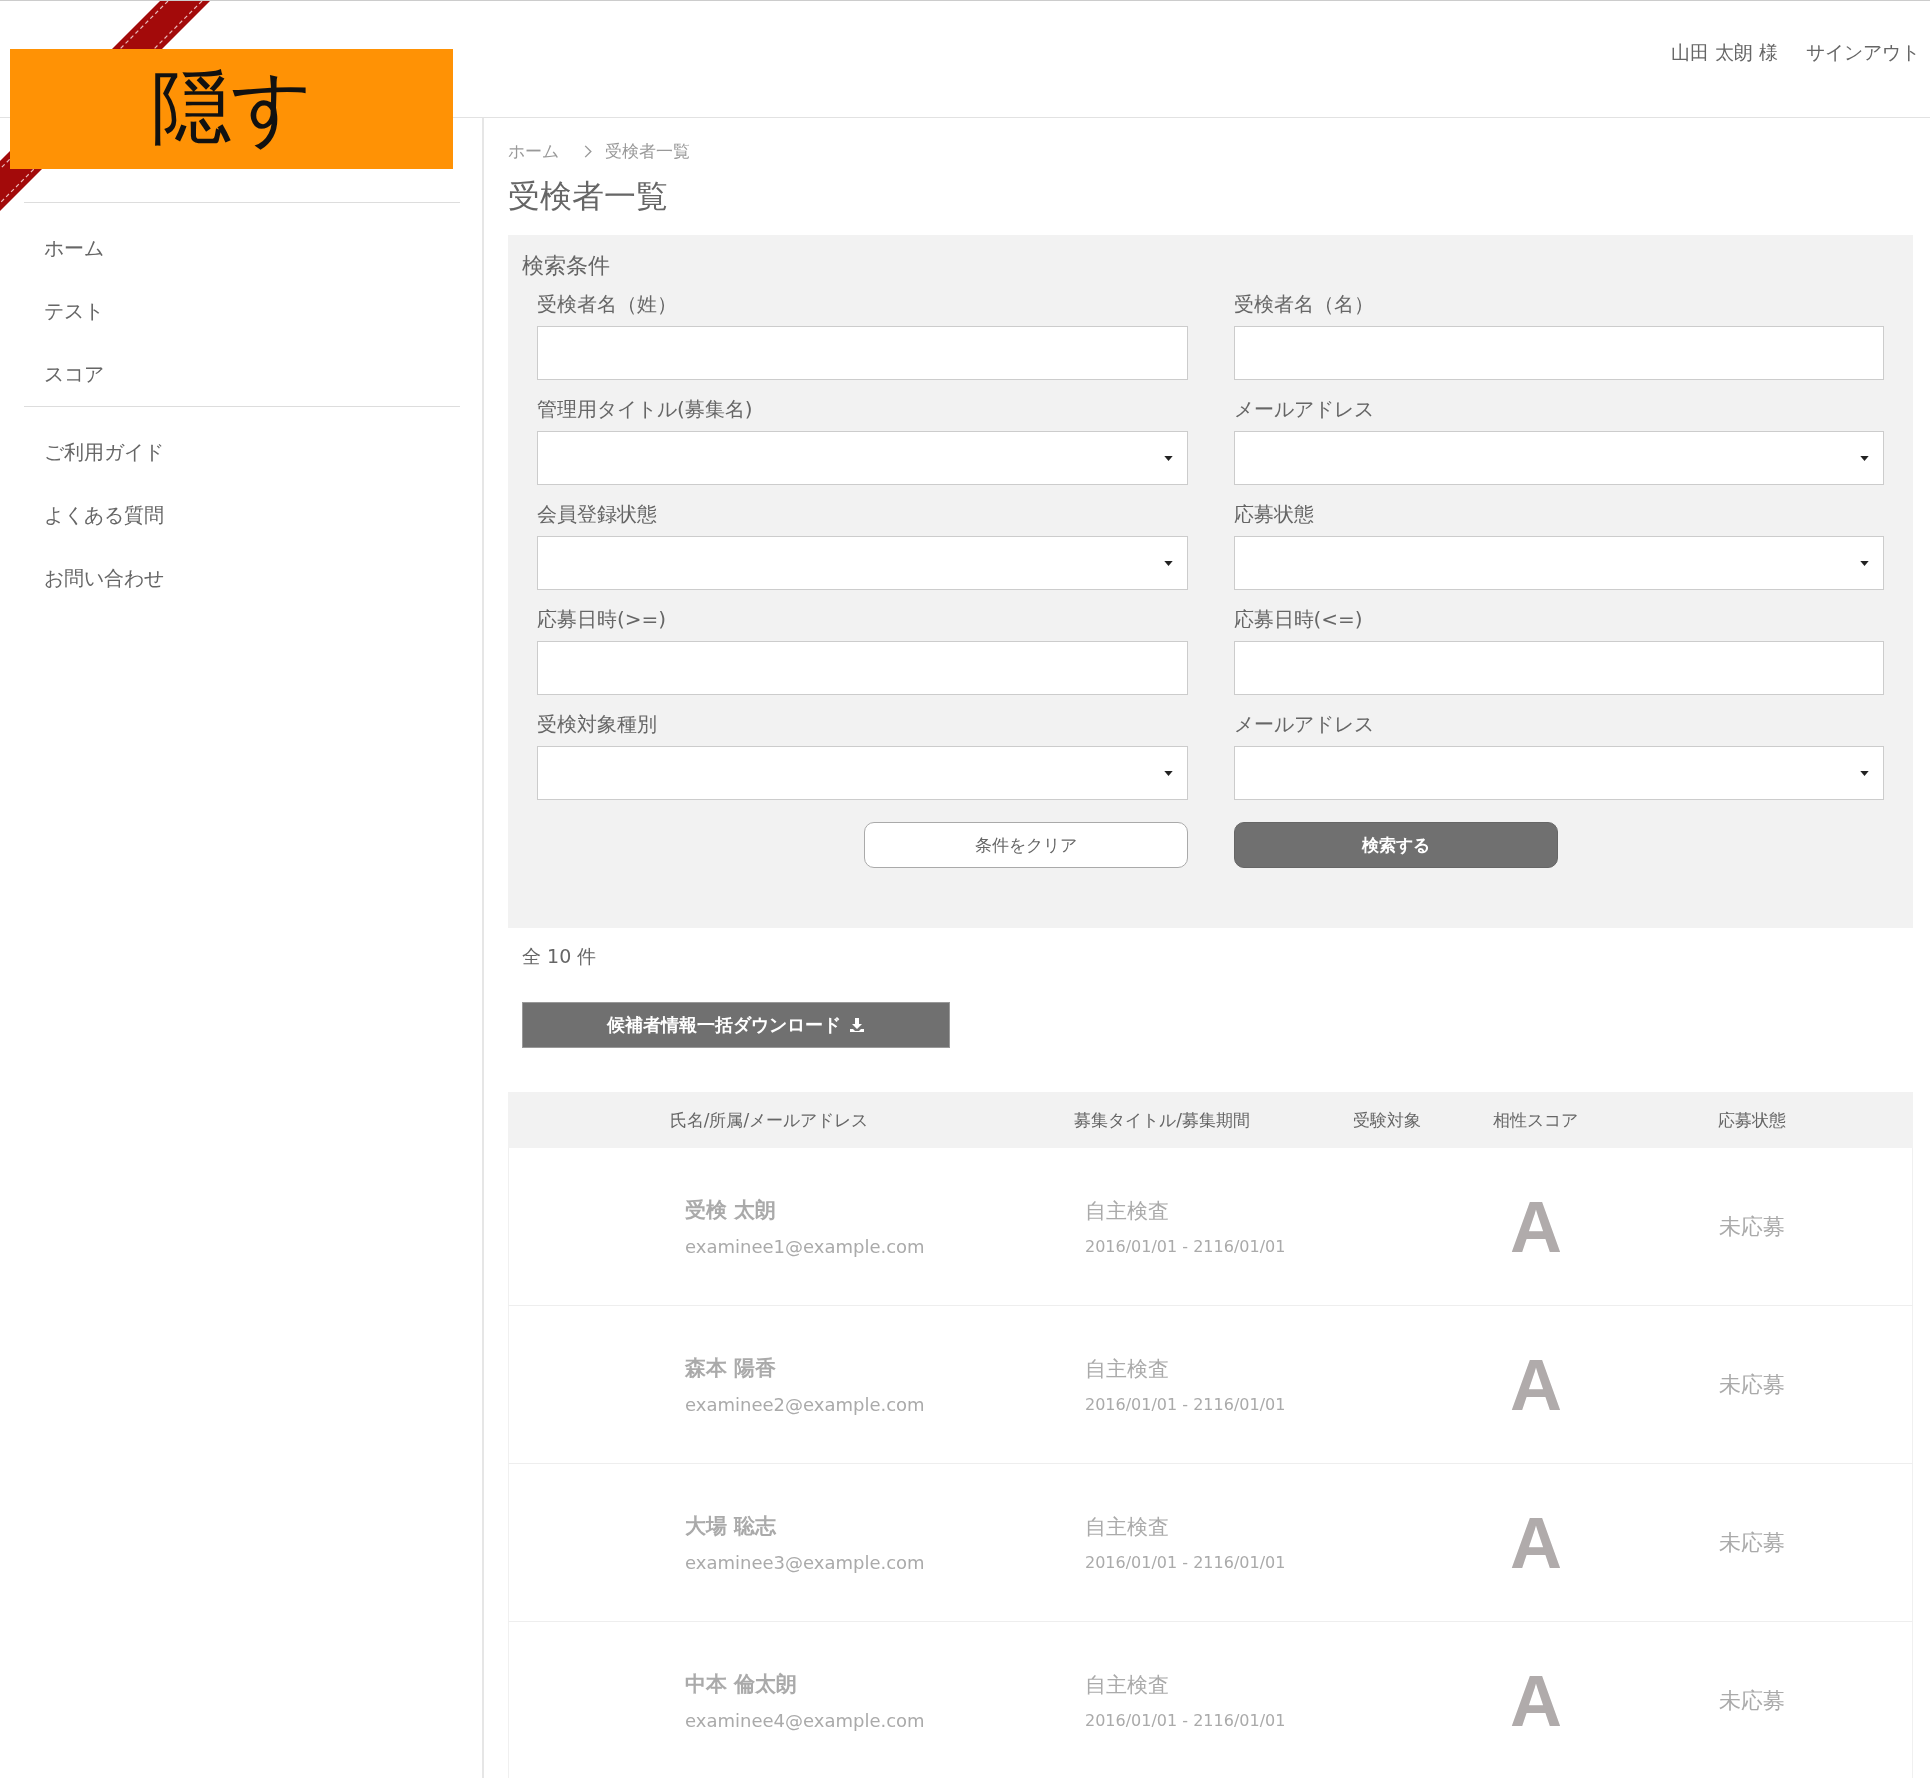  What do you see at coordinates (607, 304) in the screenshot?
I see `field-label: 受検者名（姓）` at bounding box center [607, 304].